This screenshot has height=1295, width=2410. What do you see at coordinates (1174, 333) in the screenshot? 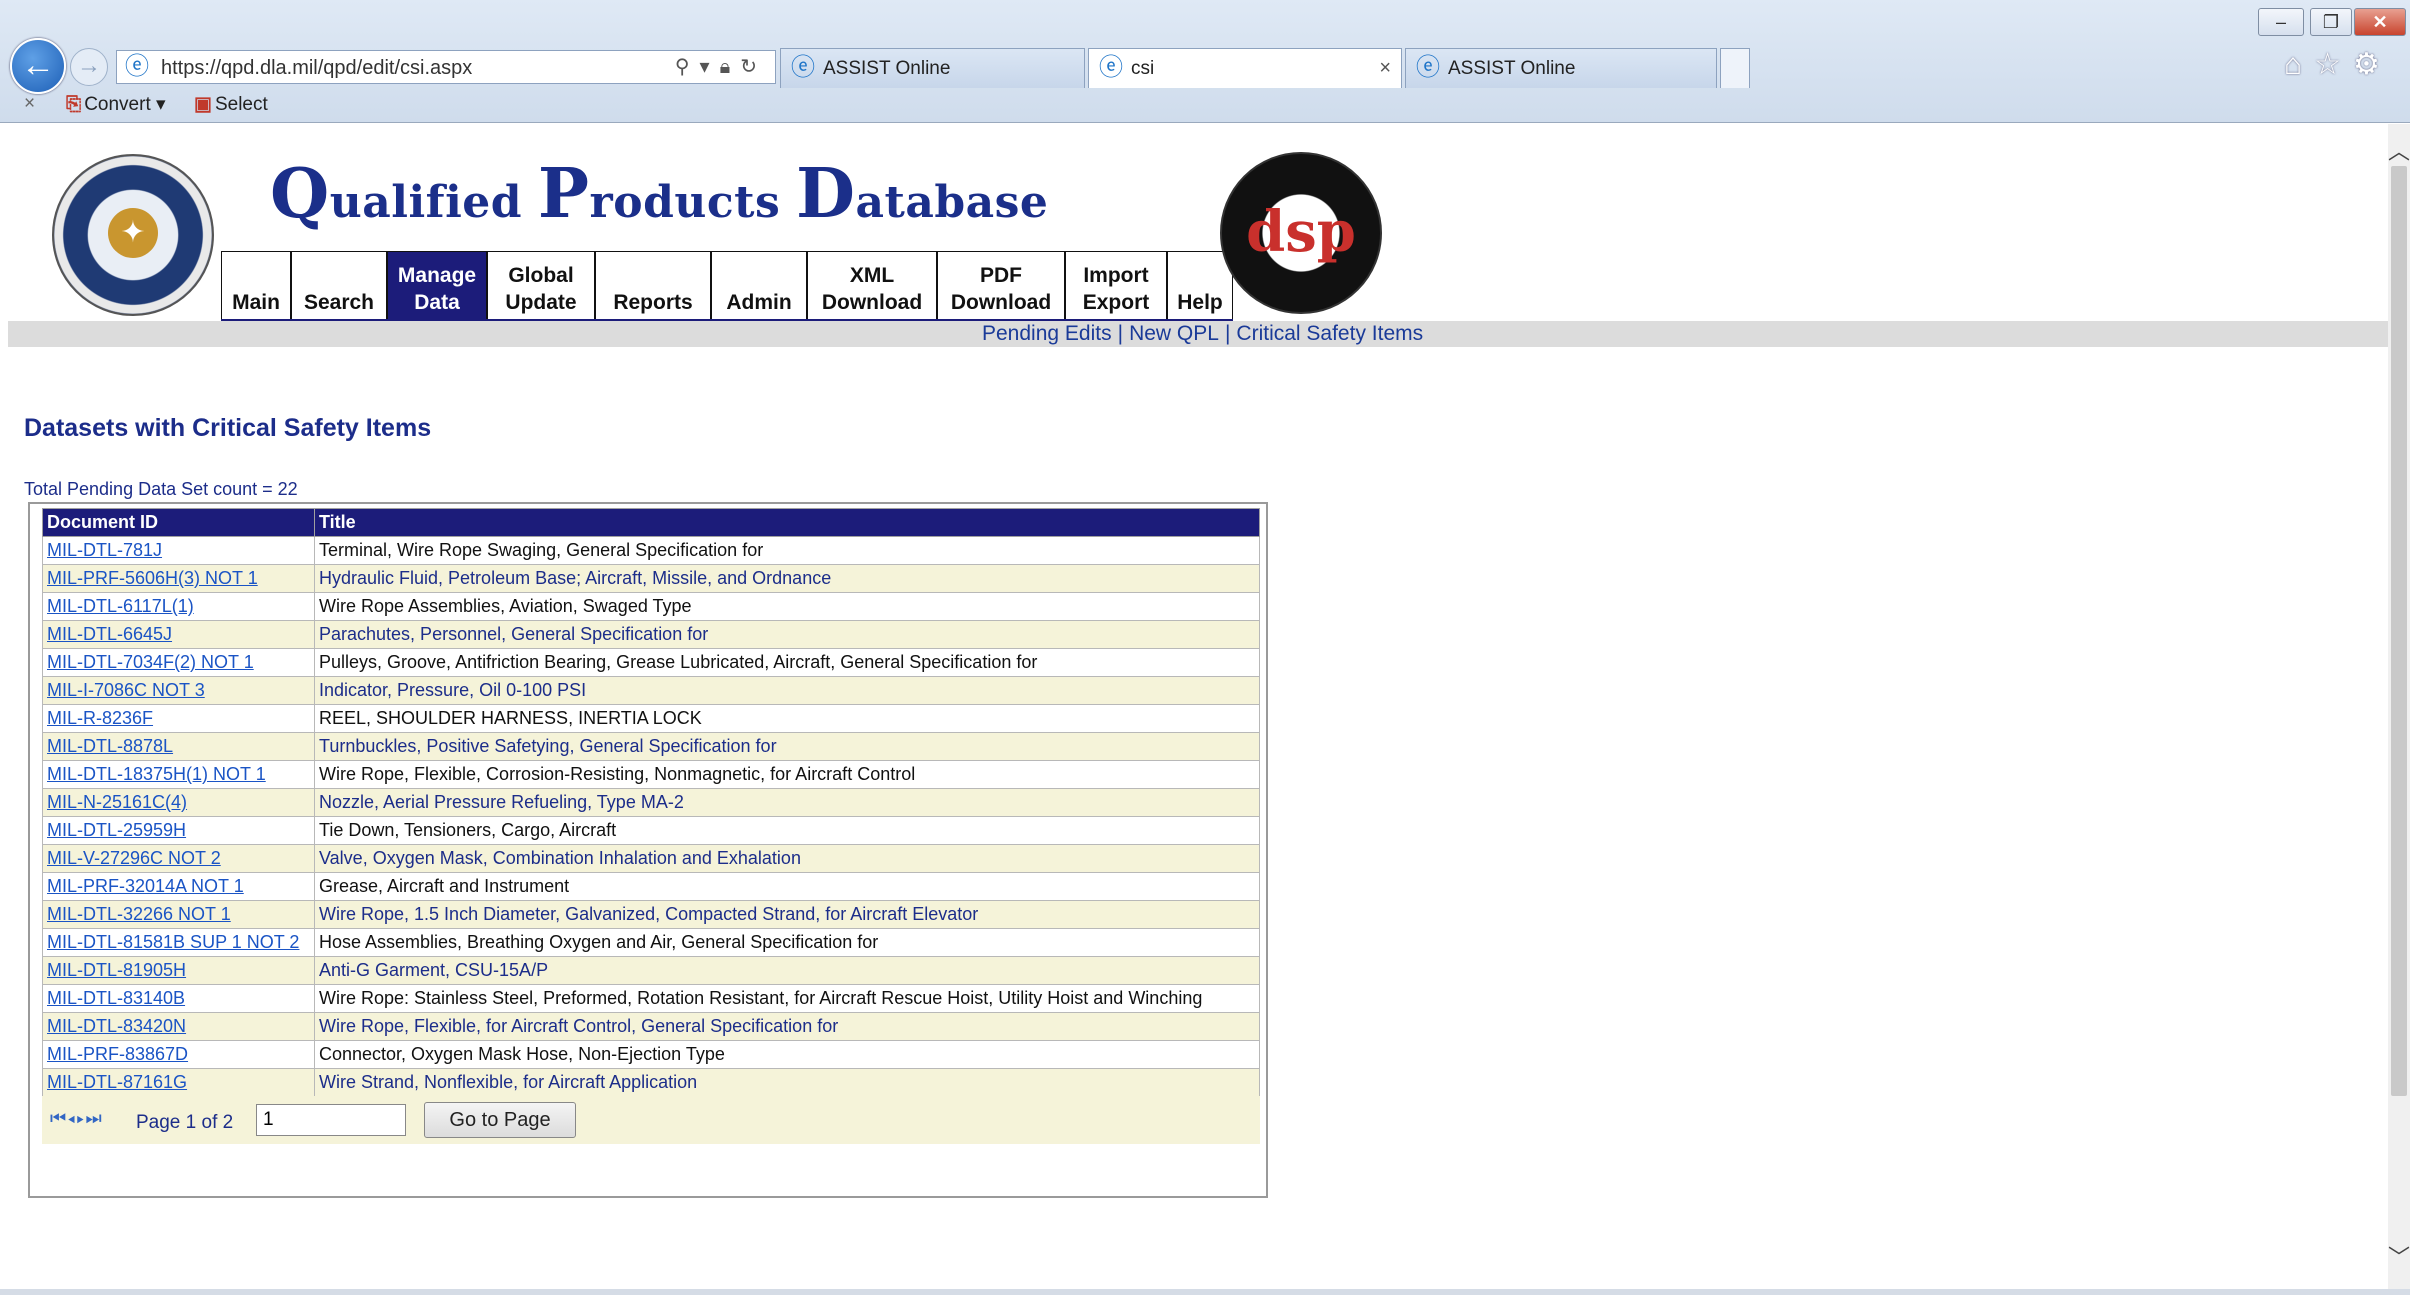
I see `new-qpl-link: New QPL` at bounding box center [1174, 333].